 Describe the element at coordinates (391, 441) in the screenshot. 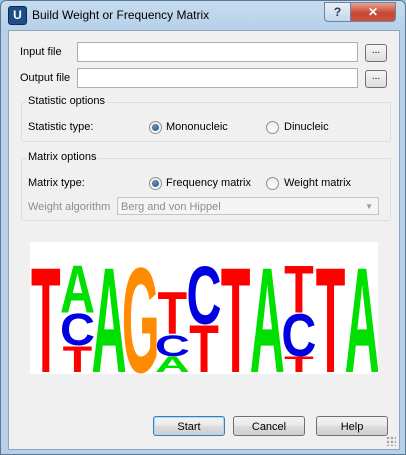

I see `resize-grip` at that location.